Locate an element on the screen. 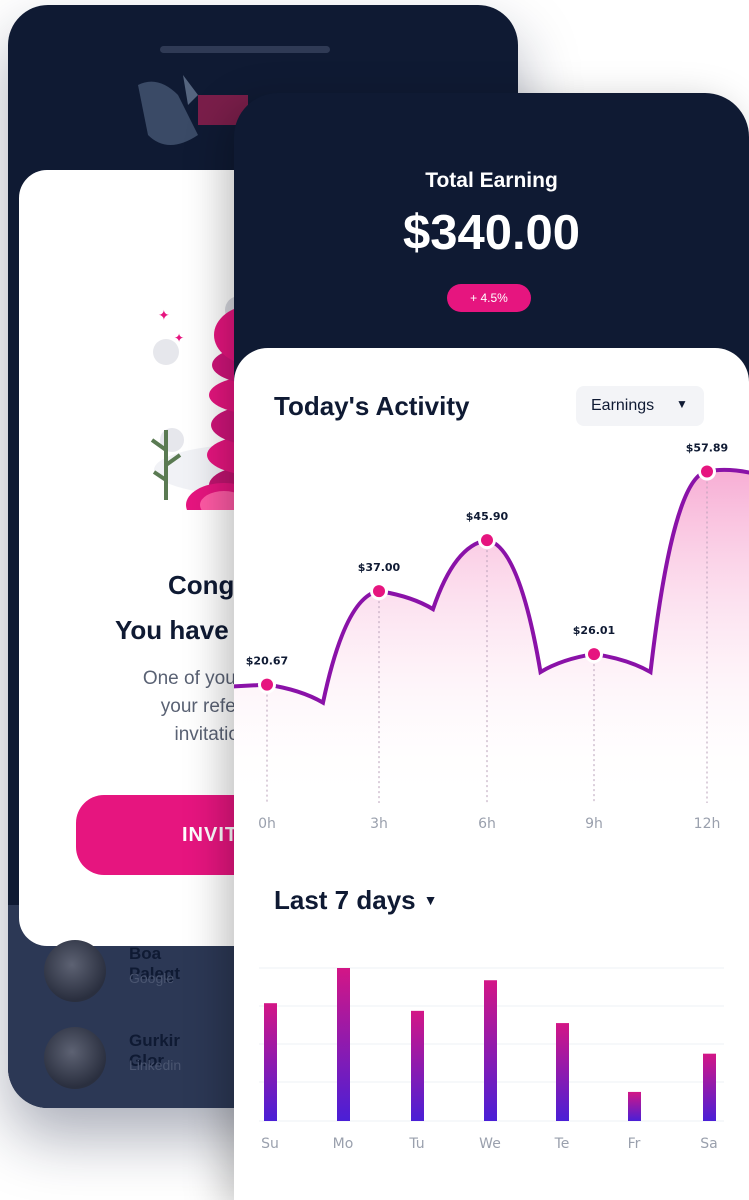 The height and width of the screenshot is (1200, 749). chart-x-tick-label: 3h is located at coordinates (379, 824).